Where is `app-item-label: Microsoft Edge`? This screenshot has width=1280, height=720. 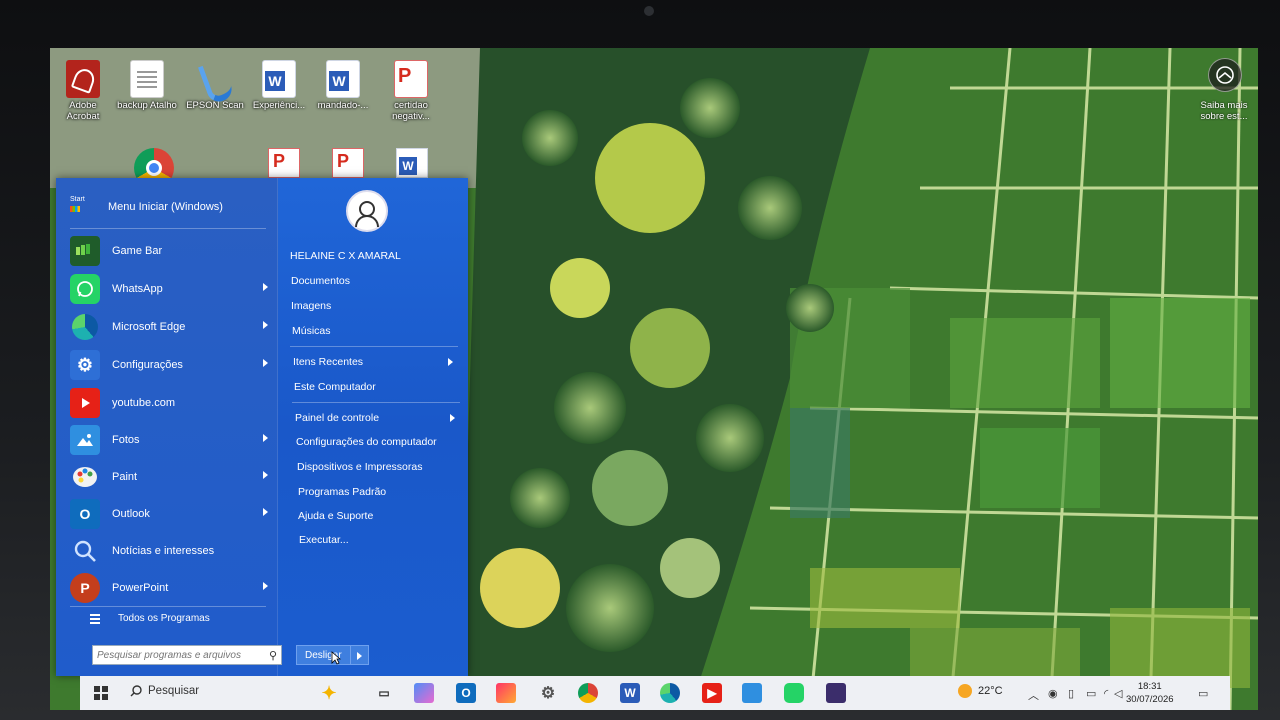
app-item-label: Microsoft Edge is located at coordinates (149, 327).